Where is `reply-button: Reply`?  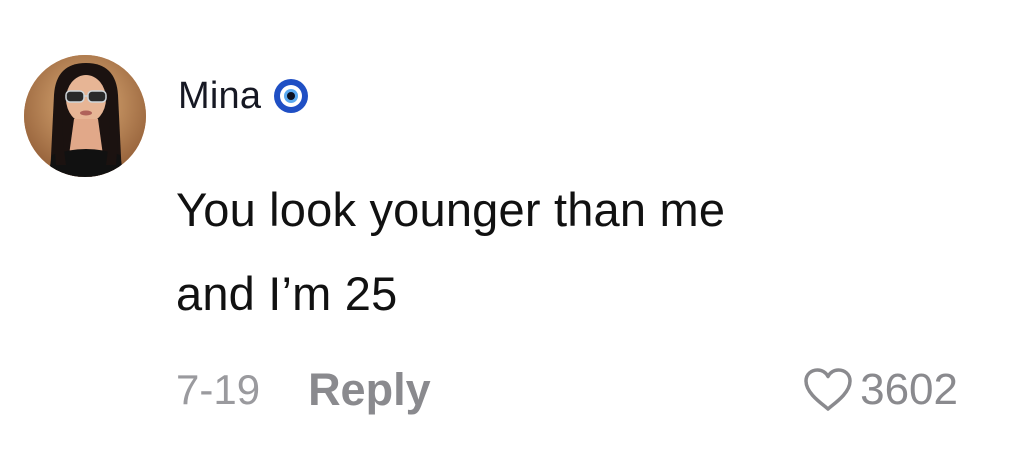 reply-button: Reply is located at coordinates (369, 390).